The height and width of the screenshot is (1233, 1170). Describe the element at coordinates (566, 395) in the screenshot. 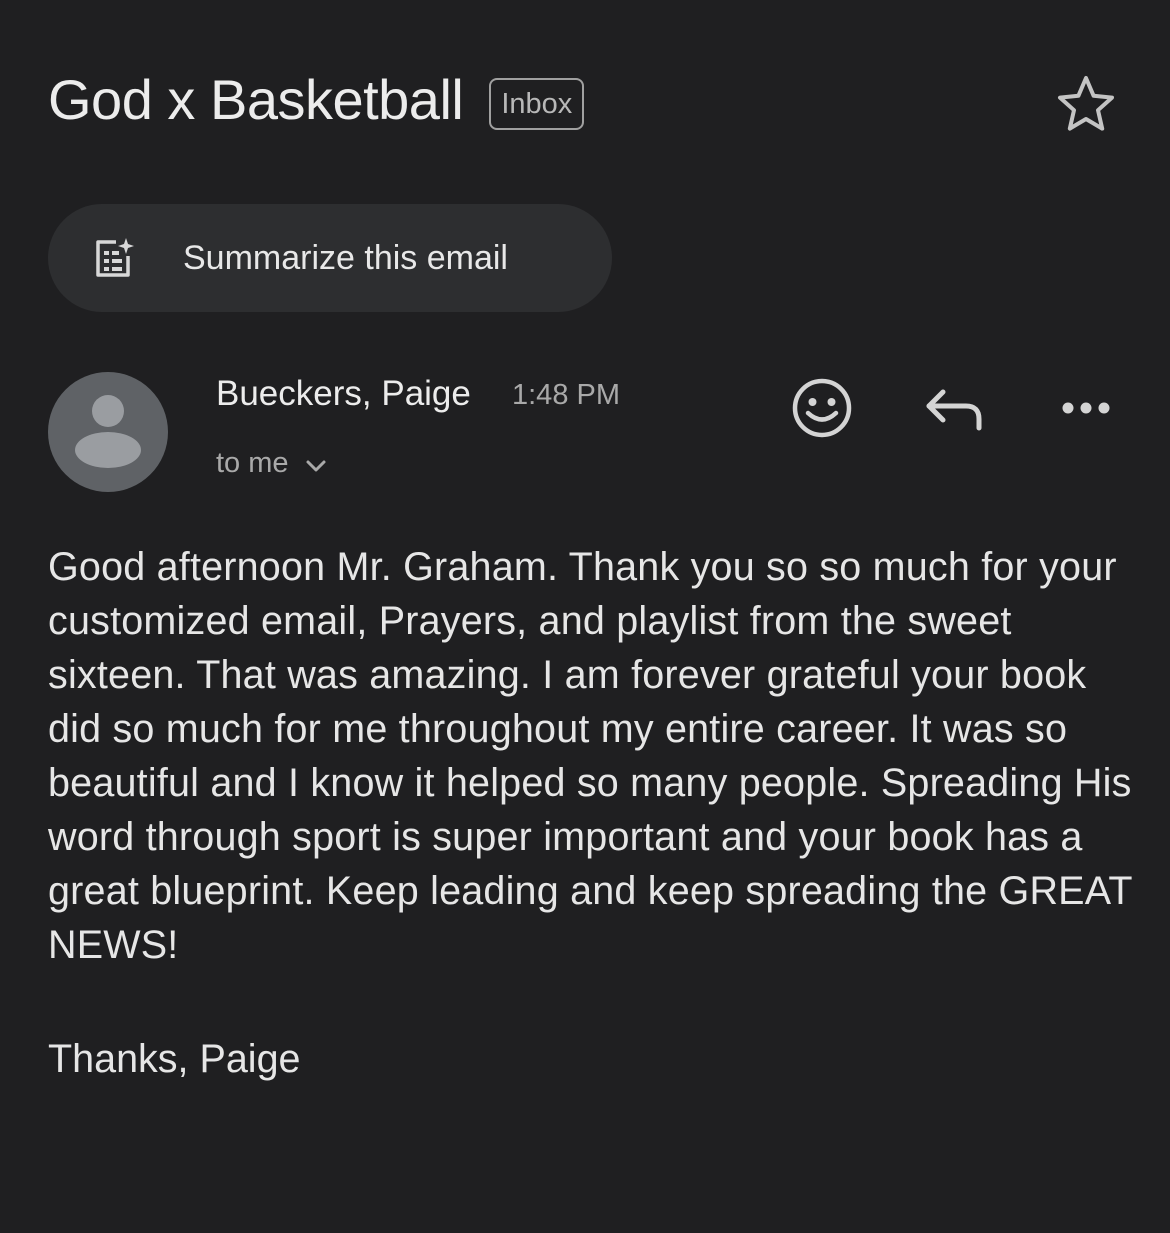

I see `email-time: 1:48 PM` at that location.